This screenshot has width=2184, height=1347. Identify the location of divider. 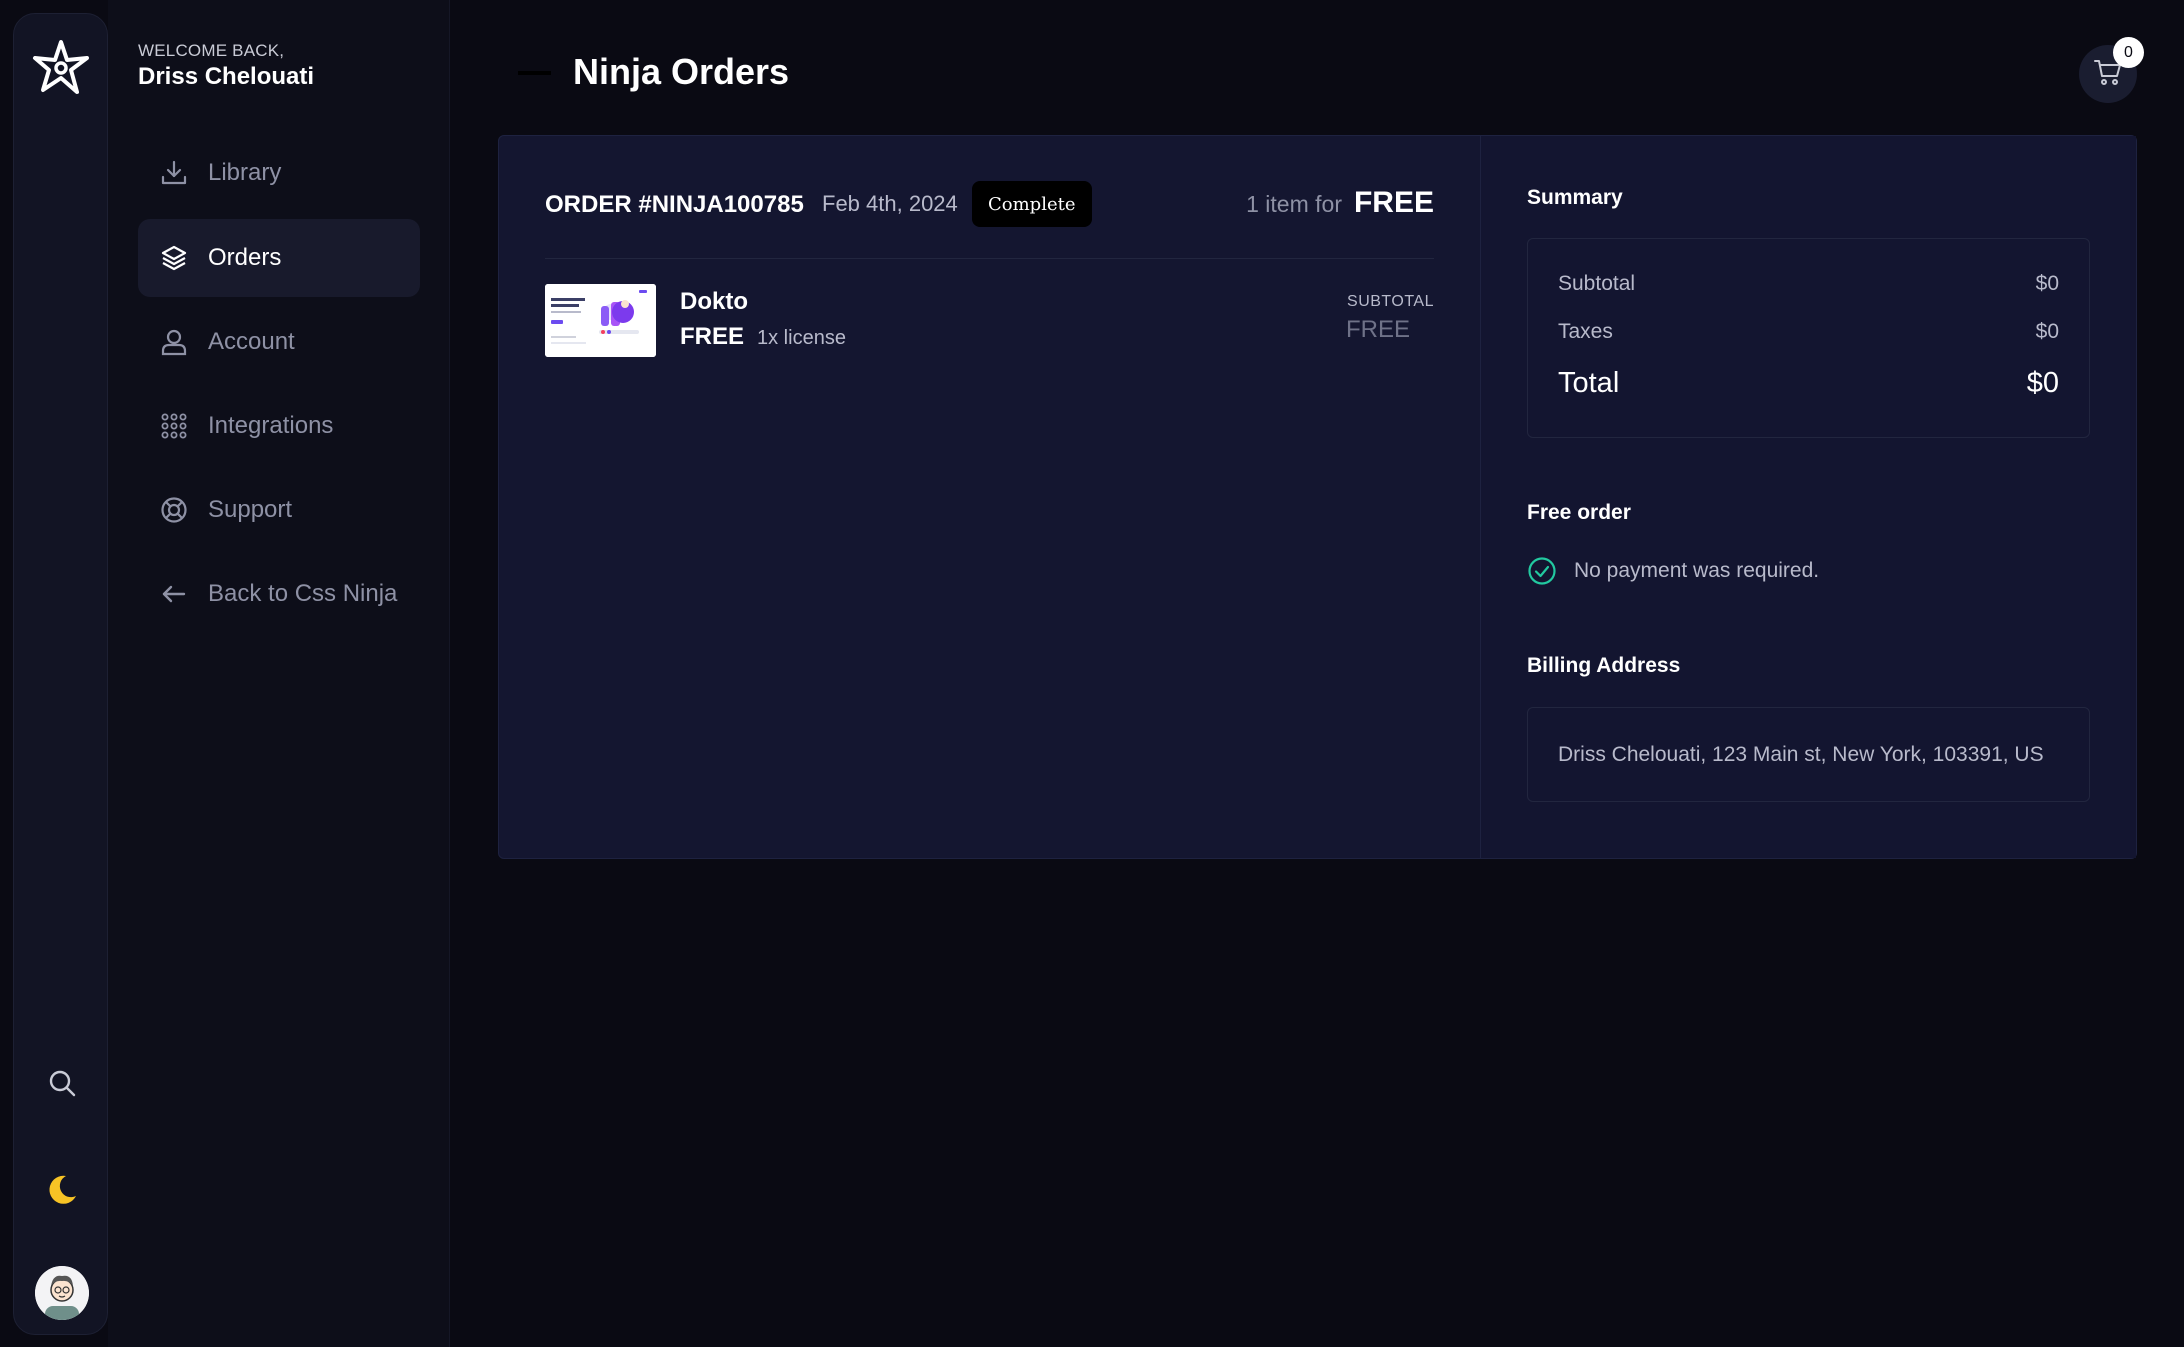
(989, 258).